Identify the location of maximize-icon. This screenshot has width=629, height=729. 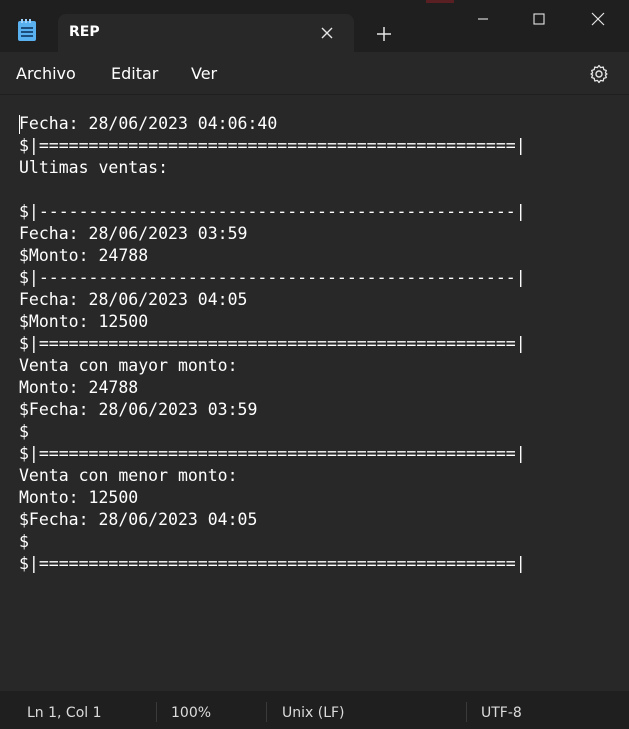
(539, 19).